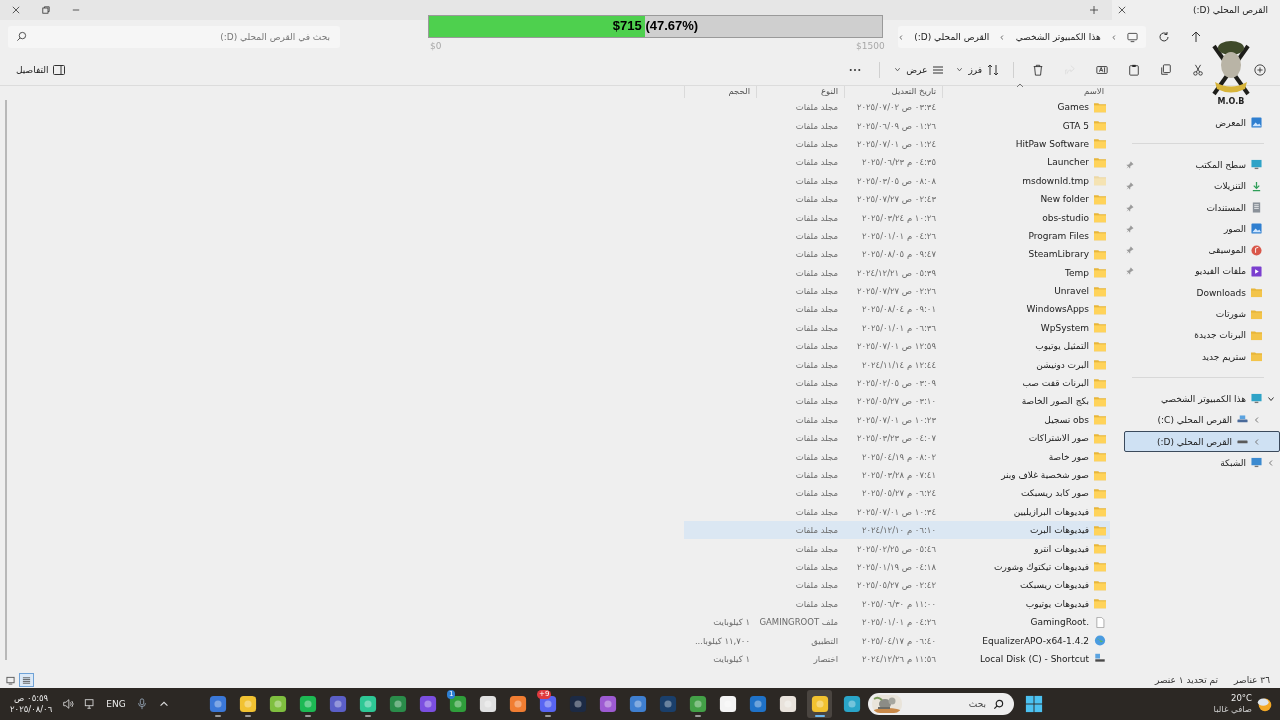 The image size is (1280, 720). Describe the element at coordinates (824, 640) in the screenshot. I see `type-cell: التطبيق` at that location.